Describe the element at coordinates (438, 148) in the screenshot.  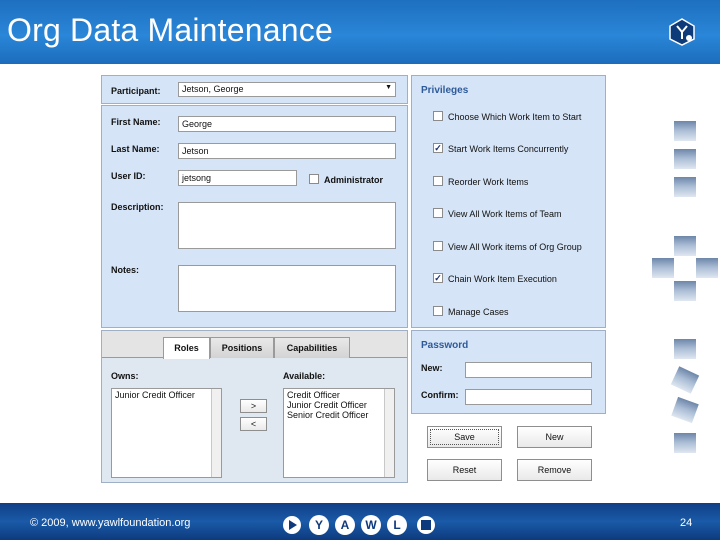
I see `privilege-checkbox-start-concurrently: ✓` at that location.